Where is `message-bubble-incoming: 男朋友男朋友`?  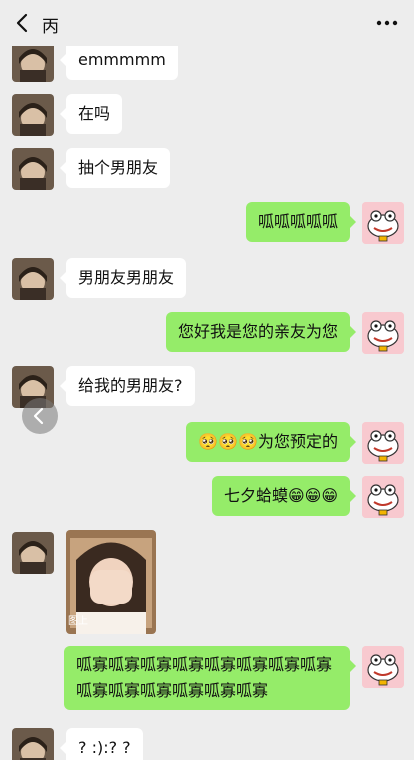 message-bubble-incoming: 男朋友男朋友 is located at coordinates (123, 278).